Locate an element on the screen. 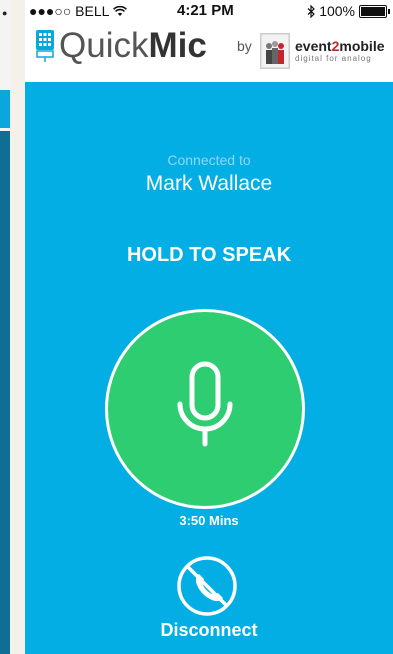 Image resolution: width=393 pixels, height=654 pixels. carrier-signal: ●●●○○ BELL is located at coordinates (78, 11).